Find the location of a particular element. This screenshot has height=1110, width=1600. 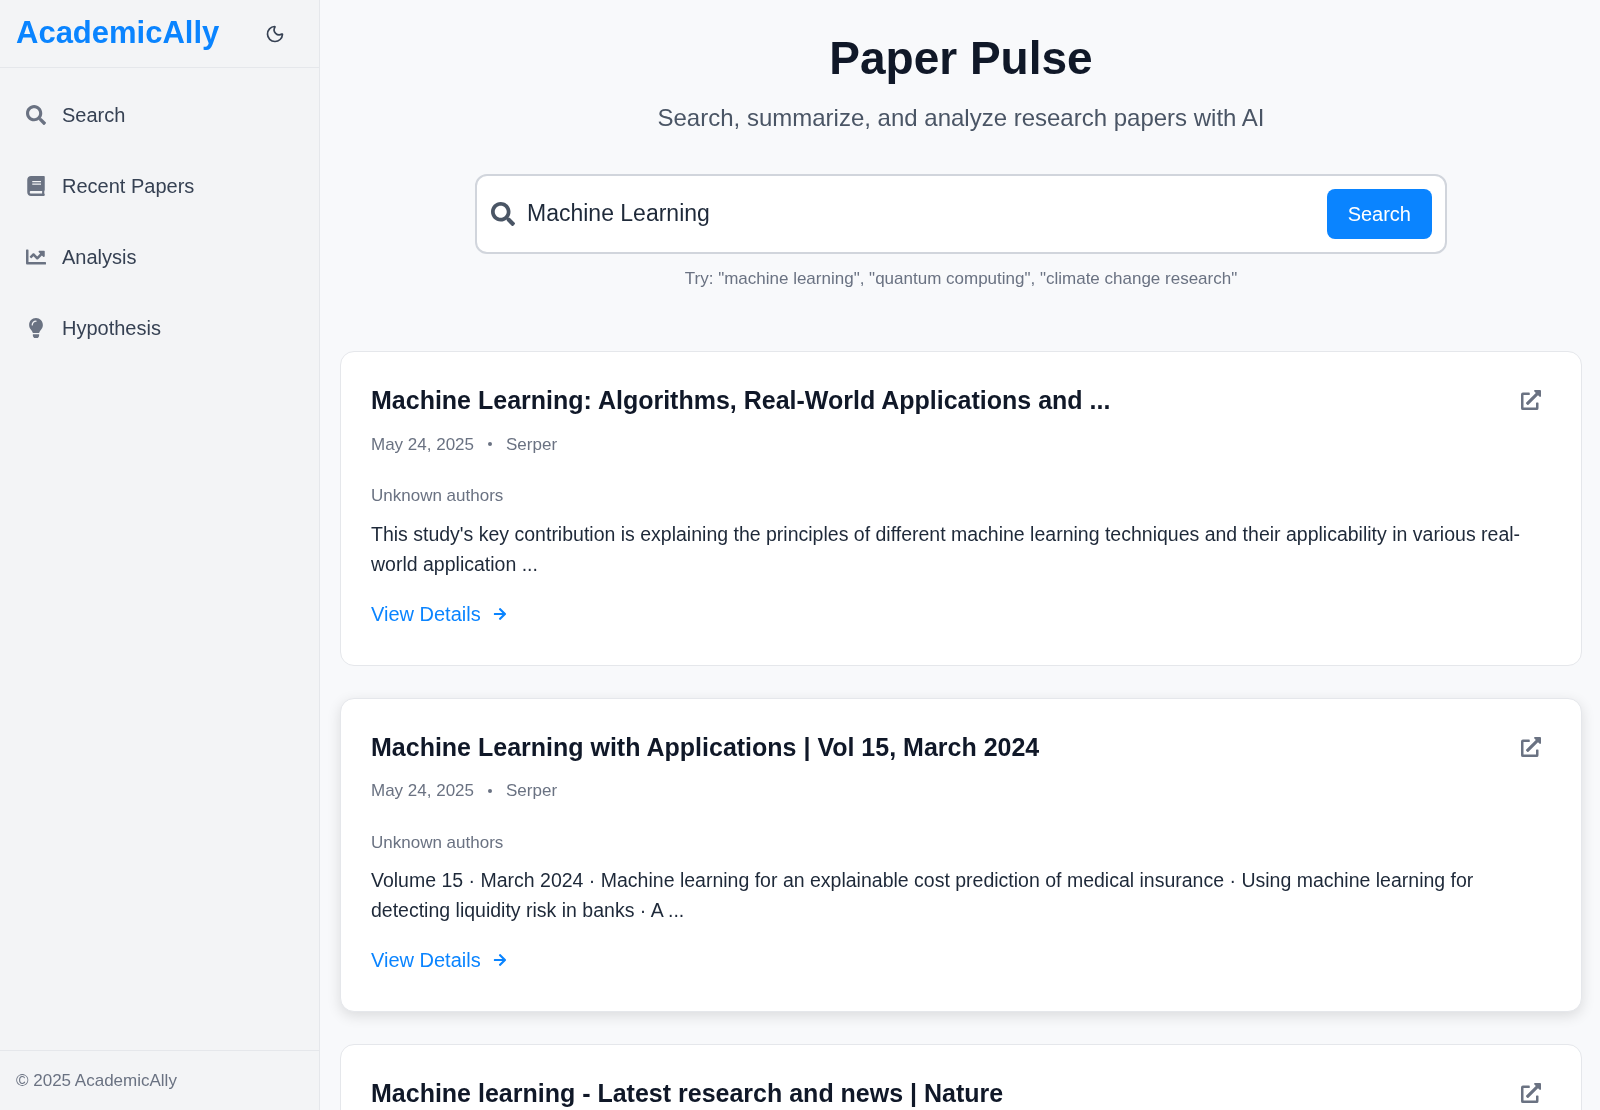

paper-title: Machine learning - Latest research and news | Nature is located at coordinates (687, 1092).